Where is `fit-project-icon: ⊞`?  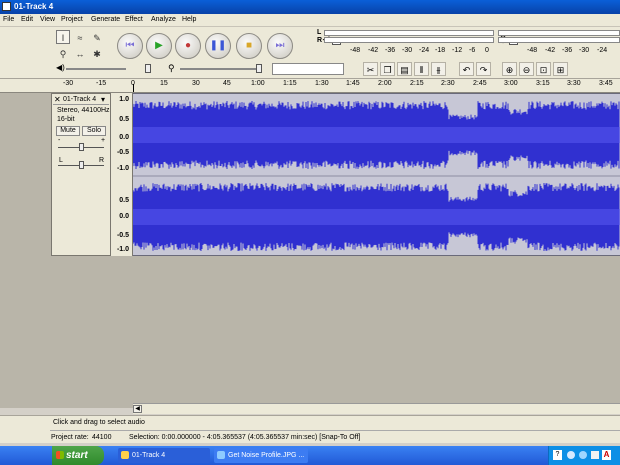
fit-project-icon: ⊞ is located at coordinates (560, 69).